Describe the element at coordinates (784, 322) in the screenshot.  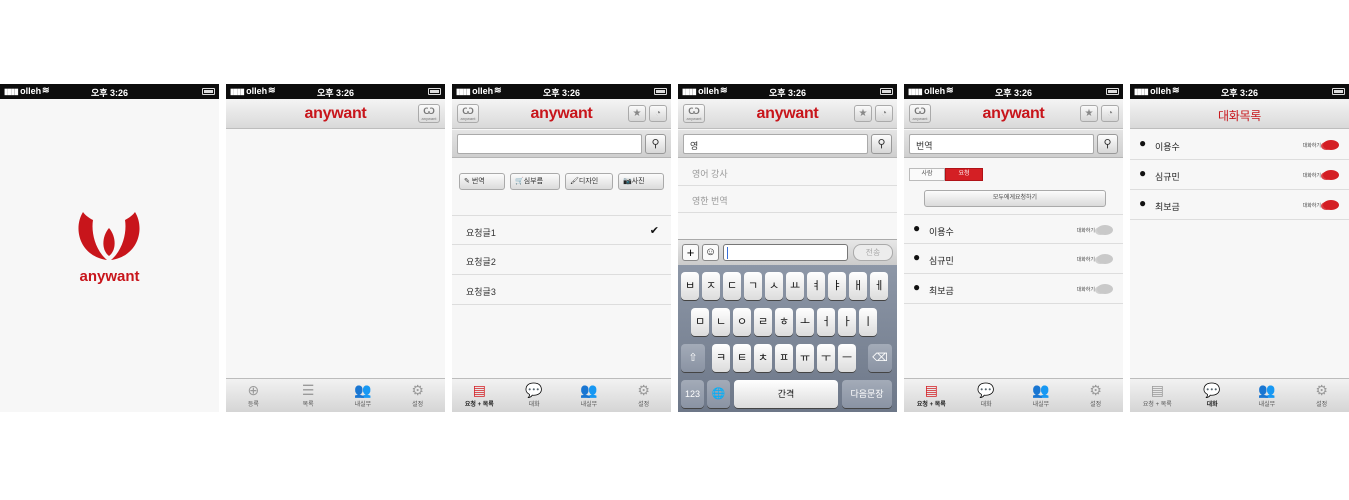
I see `key: ㅎ` at that location.